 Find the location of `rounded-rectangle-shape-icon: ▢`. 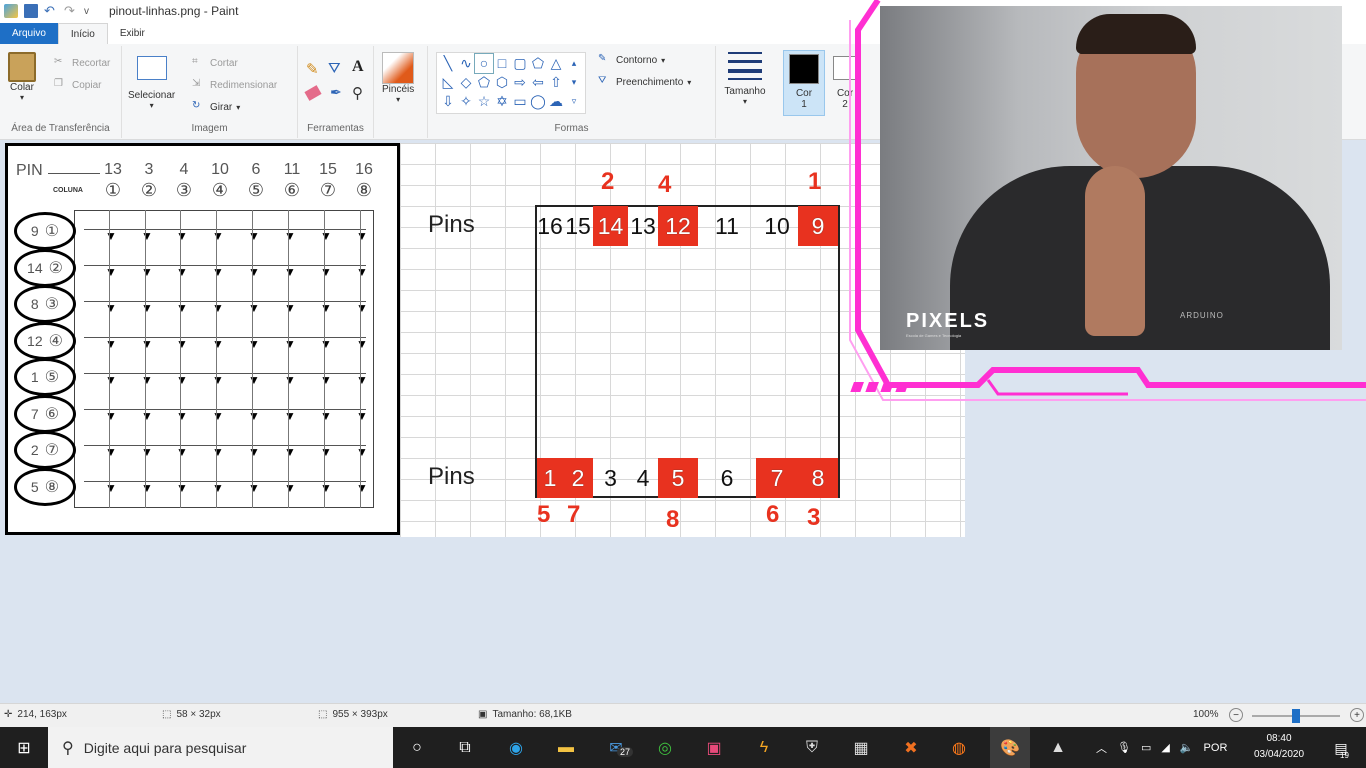

rounded-rectangle-shape-icon: ▢ is located at coordinates (520, 63).